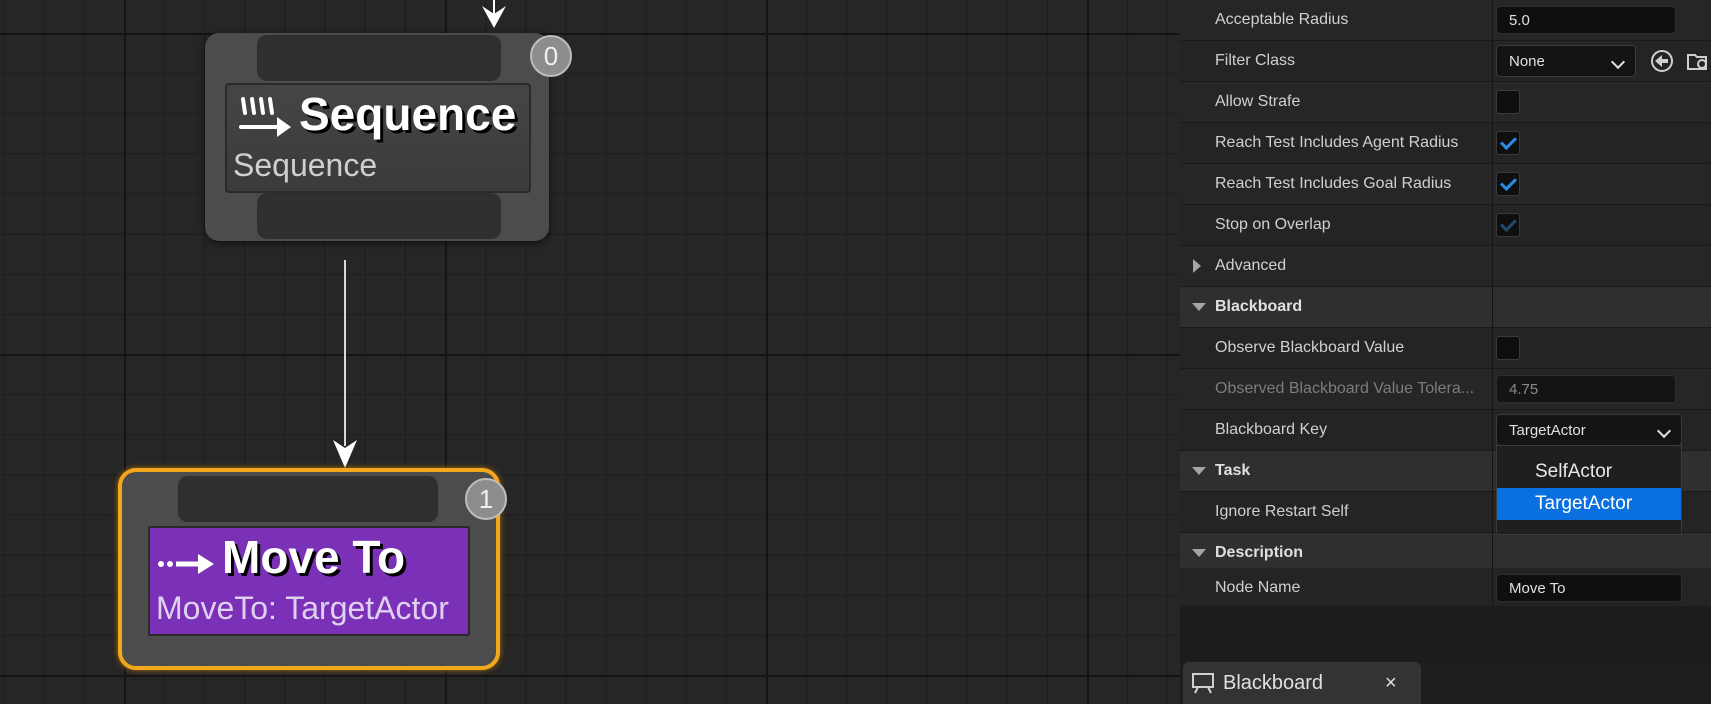  Describe the element at coordinates (1445, 634) in the screenshot. I see `panel-empty-area` at that location.